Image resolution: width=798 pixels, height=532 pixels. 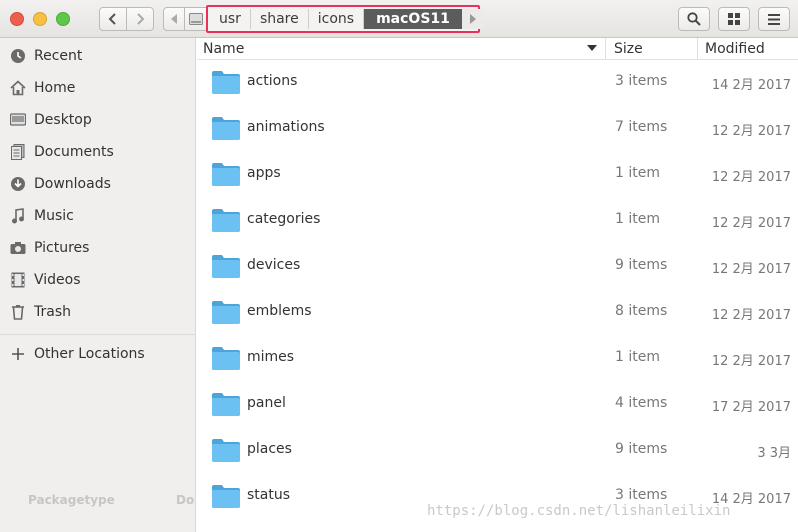 What do you see at coordinates (98, 88) in the screenshot?
I see `sidebar-item-home: Home` at bounding box center [98, 88].